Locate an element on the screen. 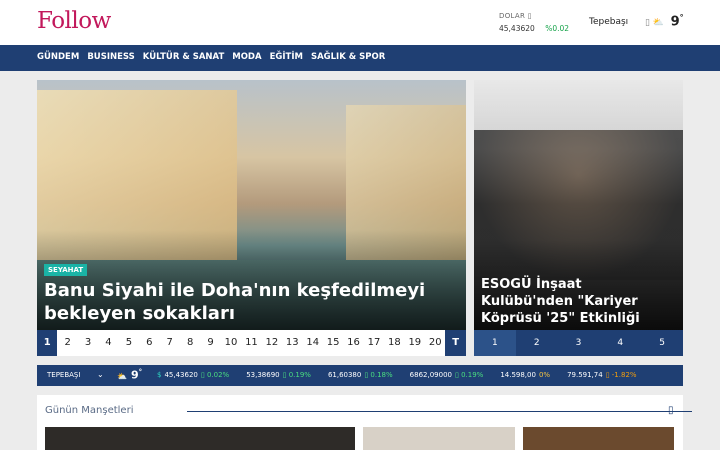  currency-row: 45,43620 %0.02 is located at coordinates (534, 28).